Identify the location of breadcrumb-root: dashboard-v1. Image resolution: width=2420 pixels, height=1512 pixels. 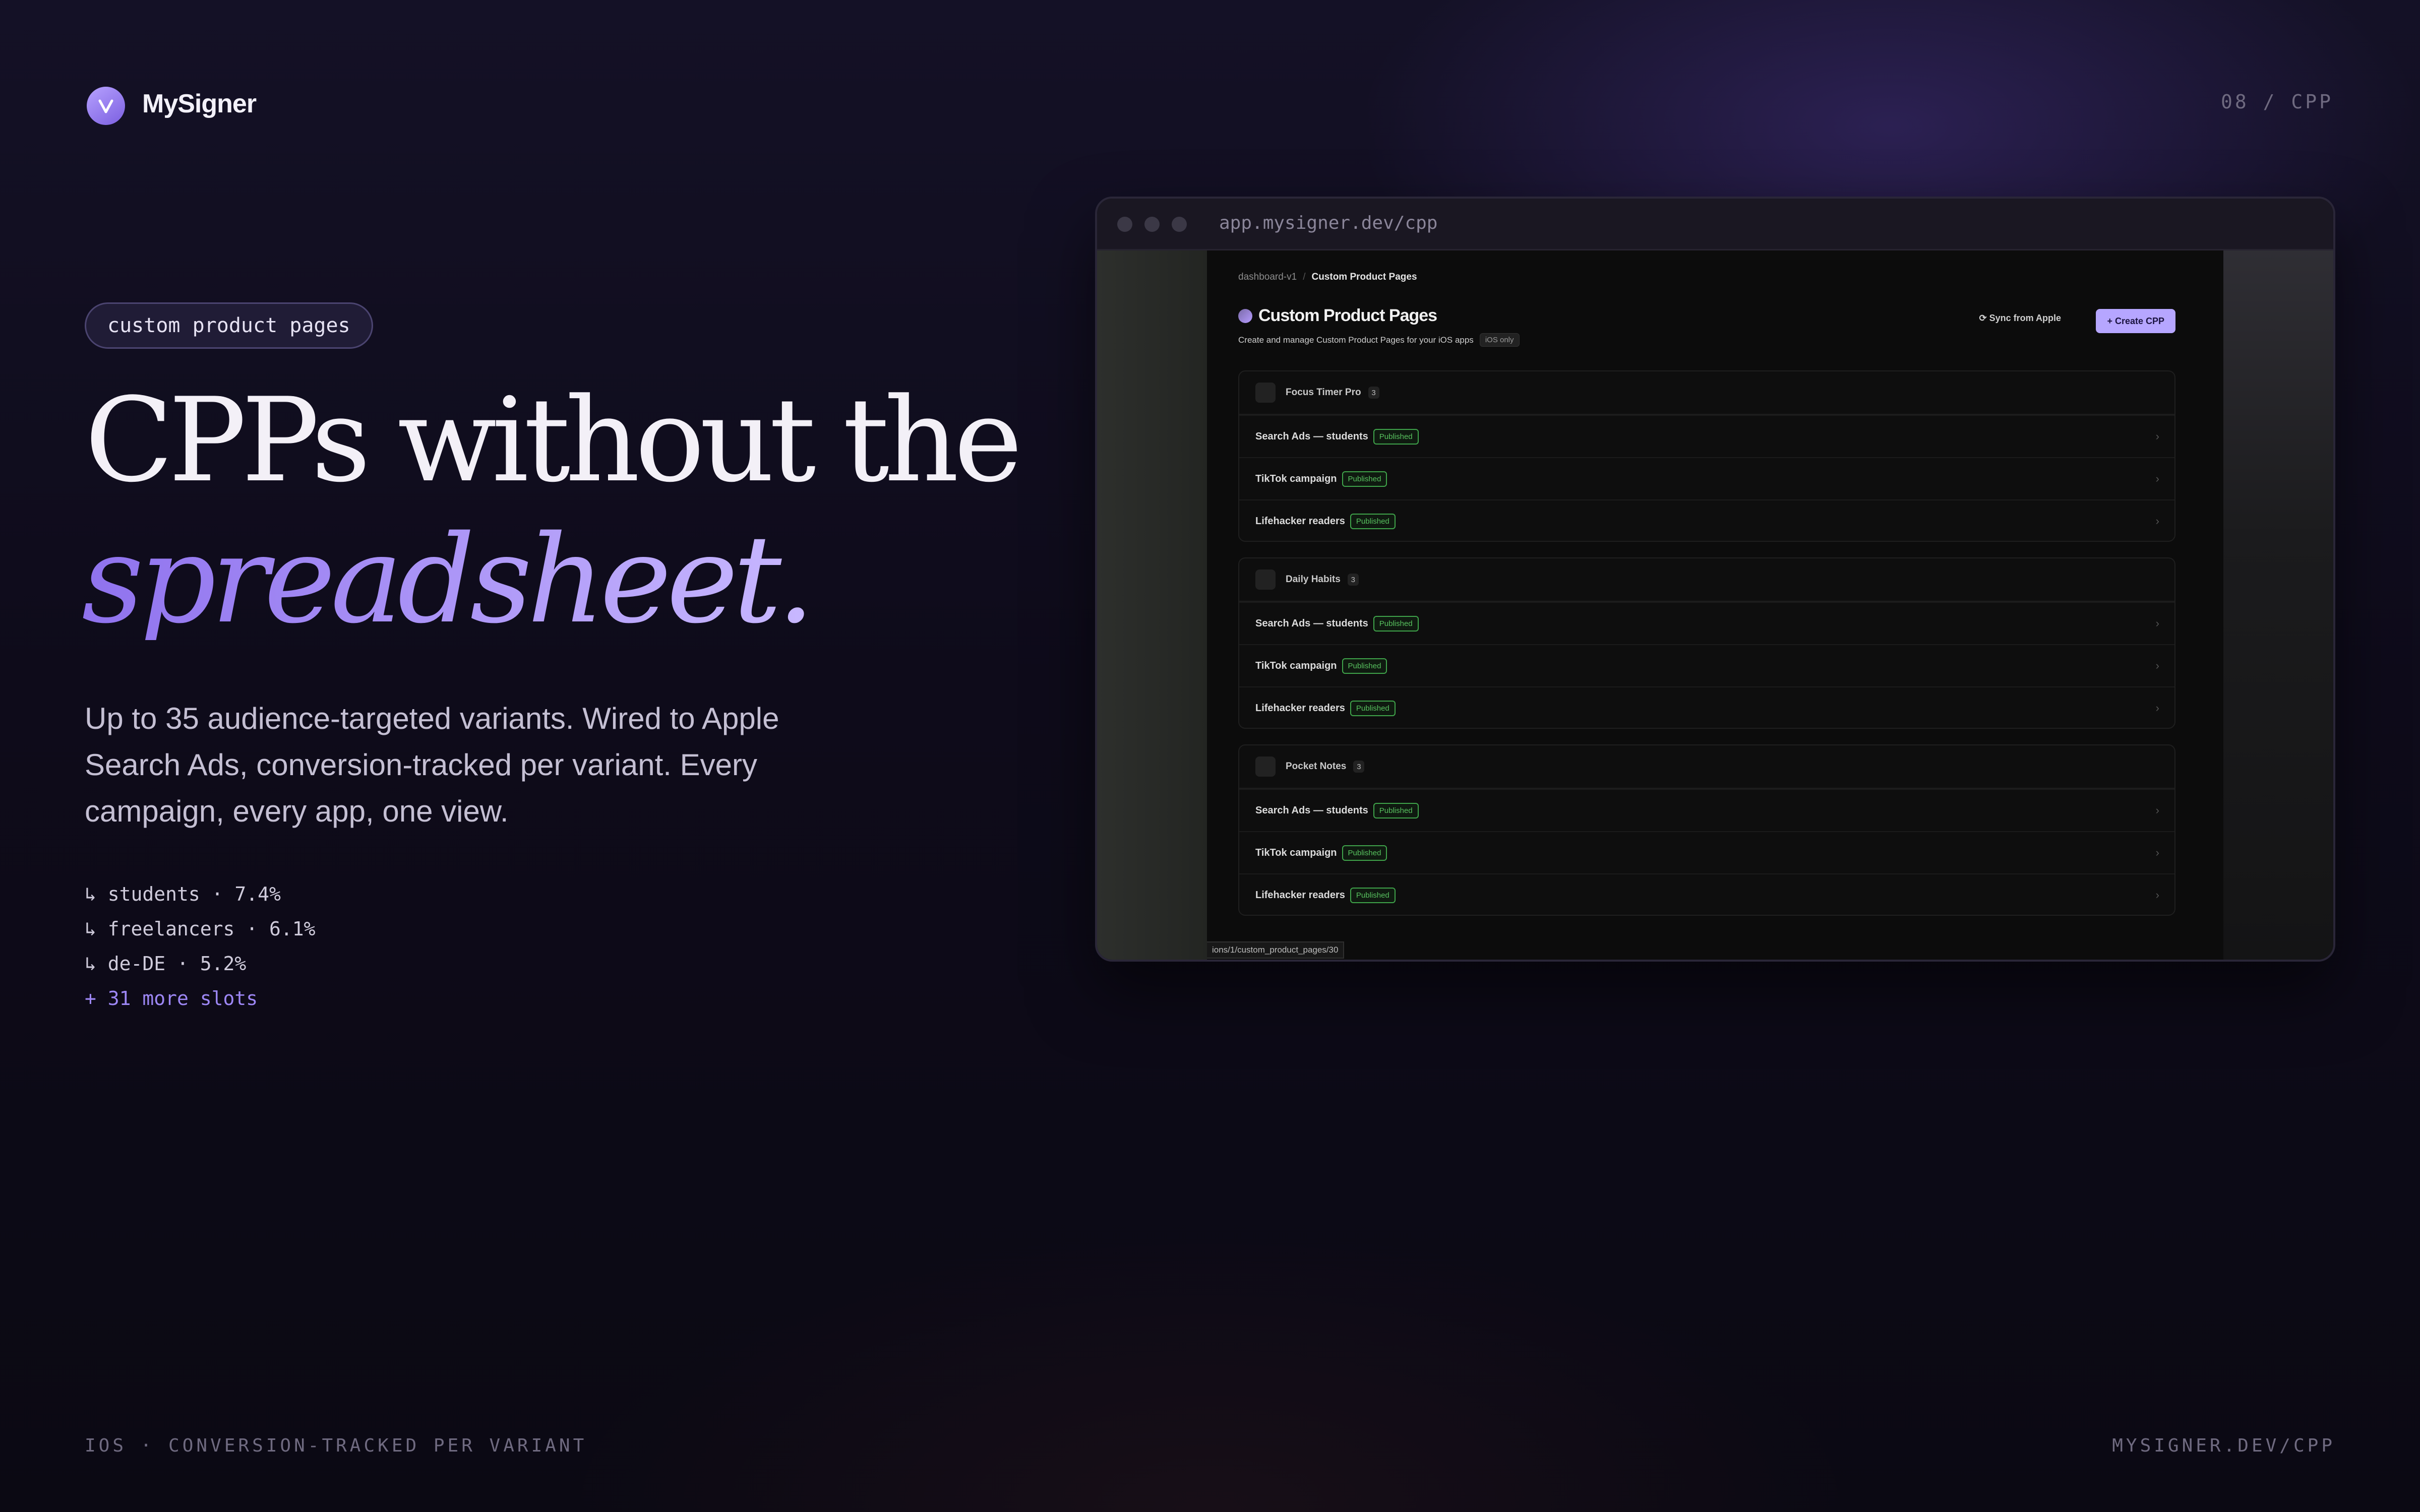
(1267, 277).